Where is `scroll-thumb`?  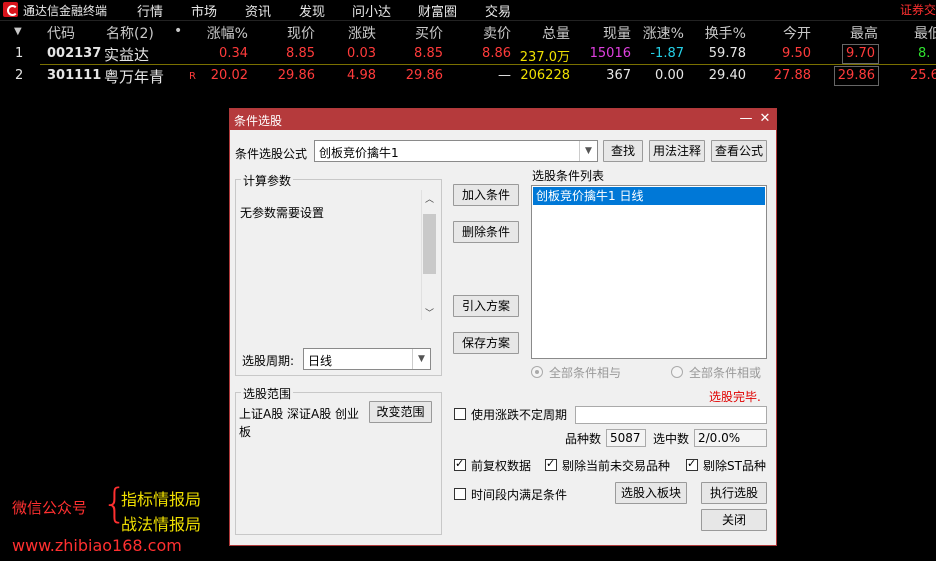
scroll-thumb is located at coordinates (429, 244).